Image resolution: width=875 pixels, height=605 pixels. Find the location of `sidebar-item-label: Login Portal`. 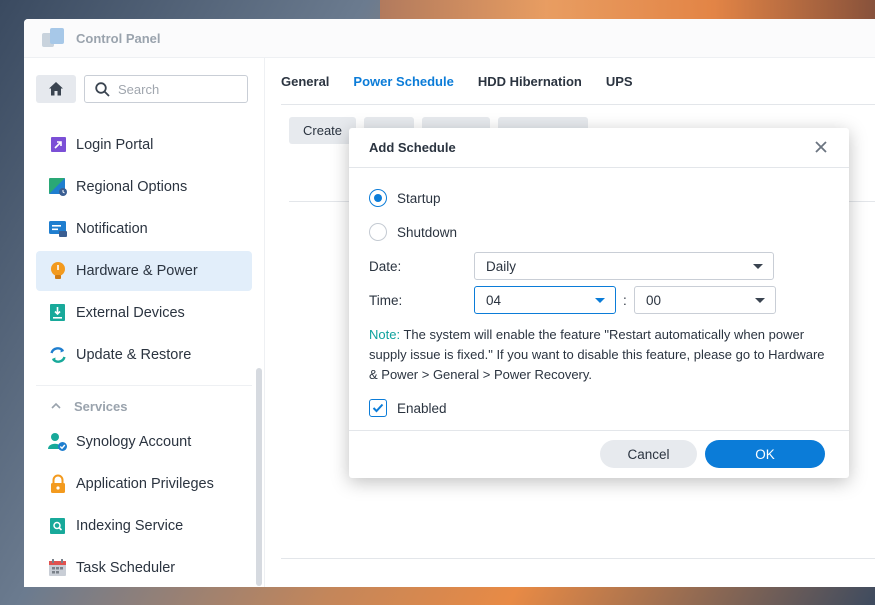

sidebar-item-label: Login Portal is located at coordinates (115, 145).